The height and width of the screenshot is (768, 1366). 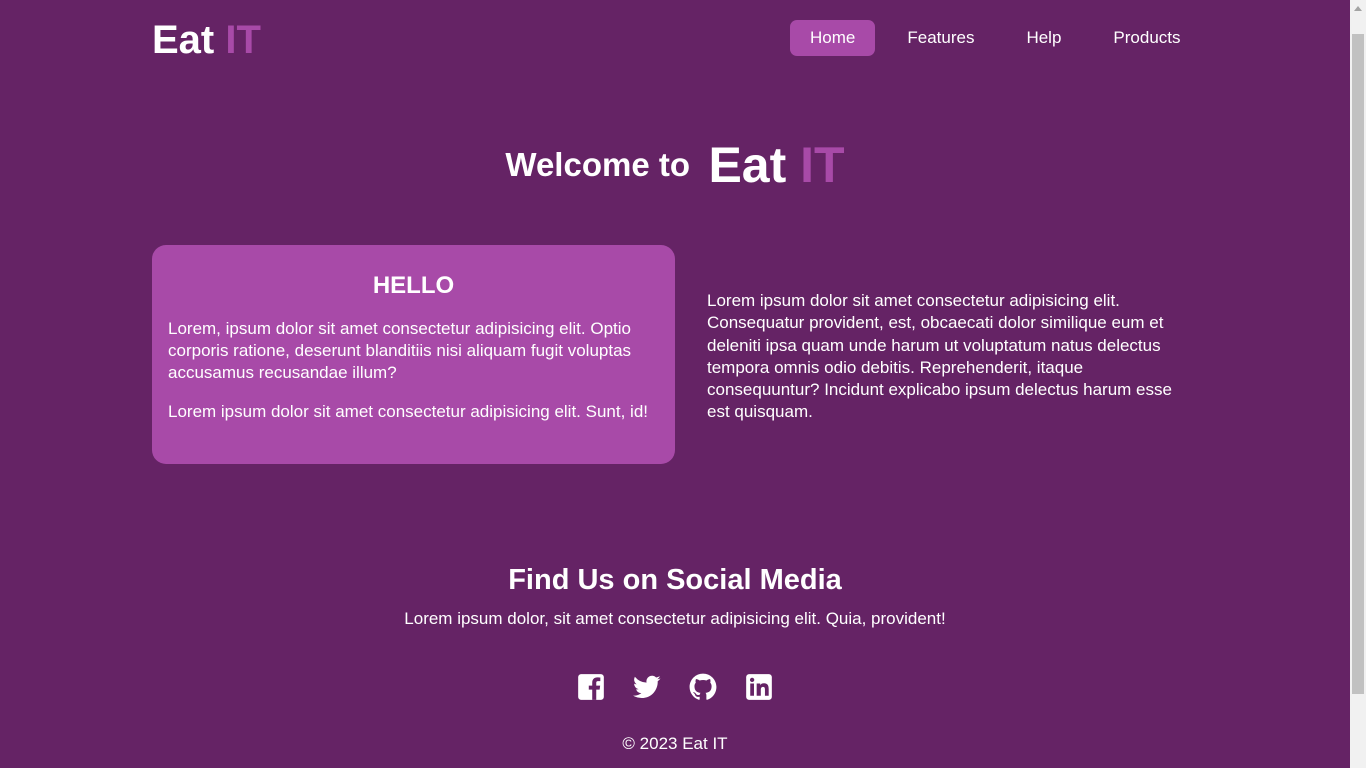 I want to click on scrollbar, so click(x=1358, y=384).